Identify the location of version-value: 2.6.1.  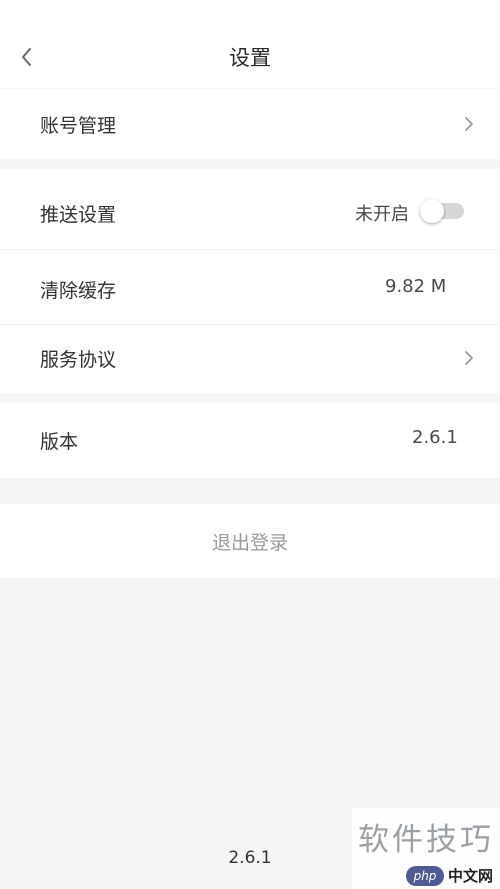
(435, 437).